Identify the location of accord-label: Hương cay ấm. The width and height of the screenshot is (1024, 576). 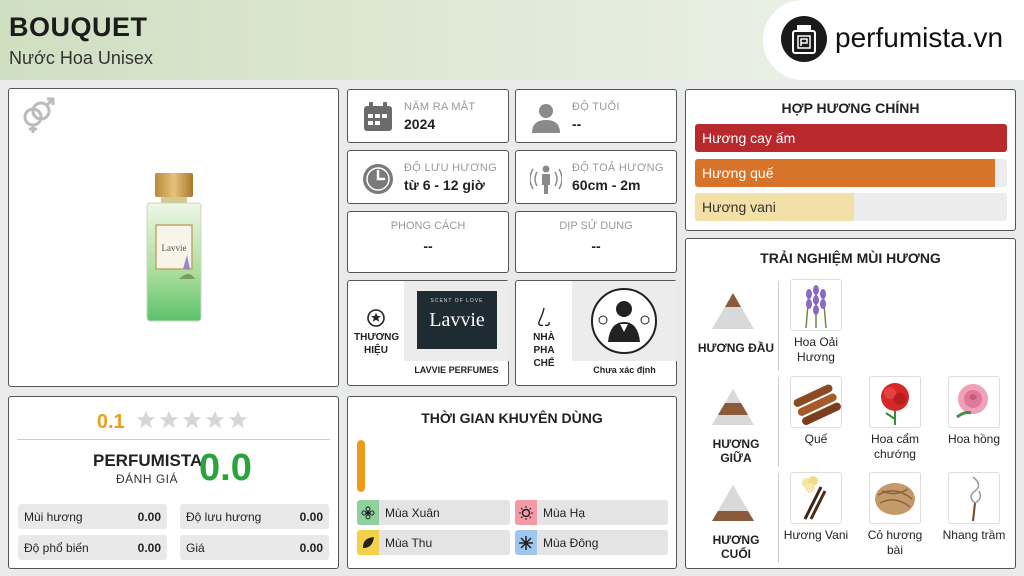
(749, 138).